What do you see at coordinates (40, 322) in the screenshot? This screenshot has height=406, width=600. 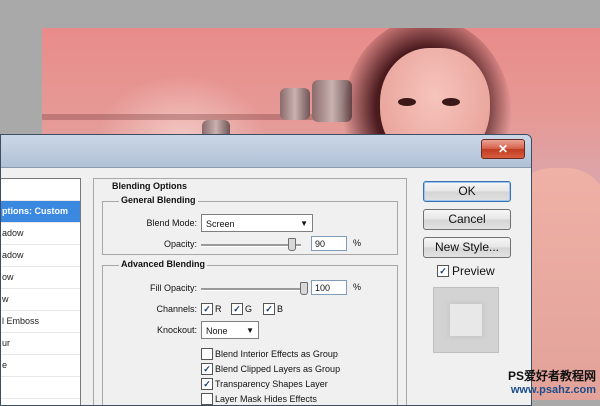 I see `style-item-bevel-emboss: l Emboss` at bounding box center [40, 322].